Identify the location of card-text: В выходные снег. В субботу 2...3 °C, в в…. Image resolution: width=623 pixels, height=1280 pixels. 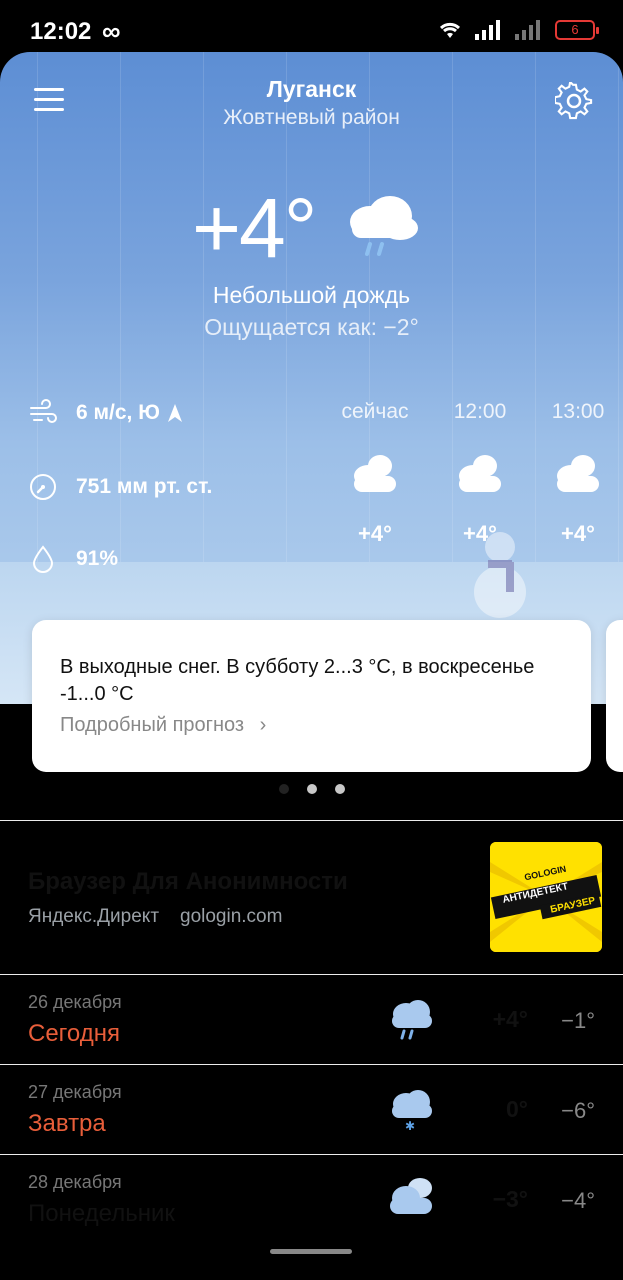
(297, 680).